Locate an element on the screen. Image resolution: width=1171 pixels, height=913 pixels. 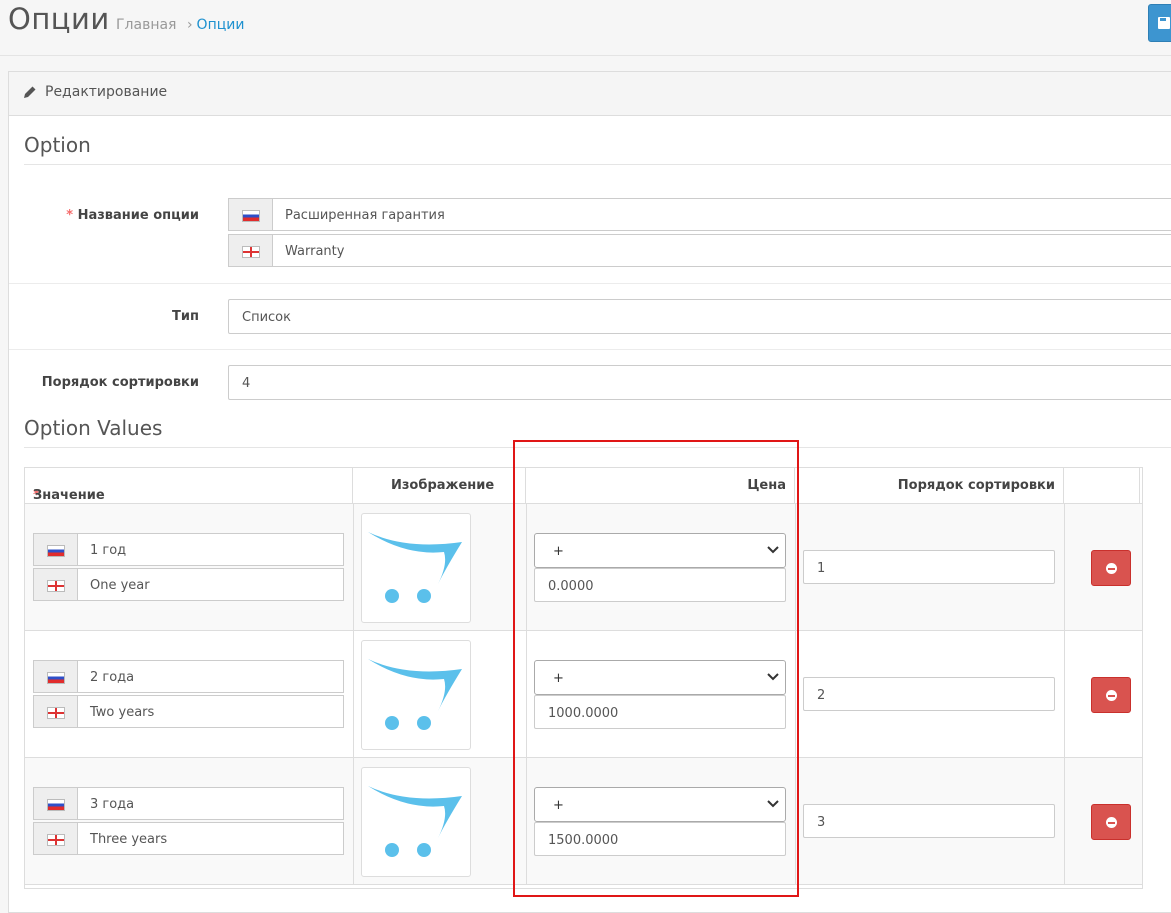
row-sort-order-value: 2 is located at coordinates (821, 695).